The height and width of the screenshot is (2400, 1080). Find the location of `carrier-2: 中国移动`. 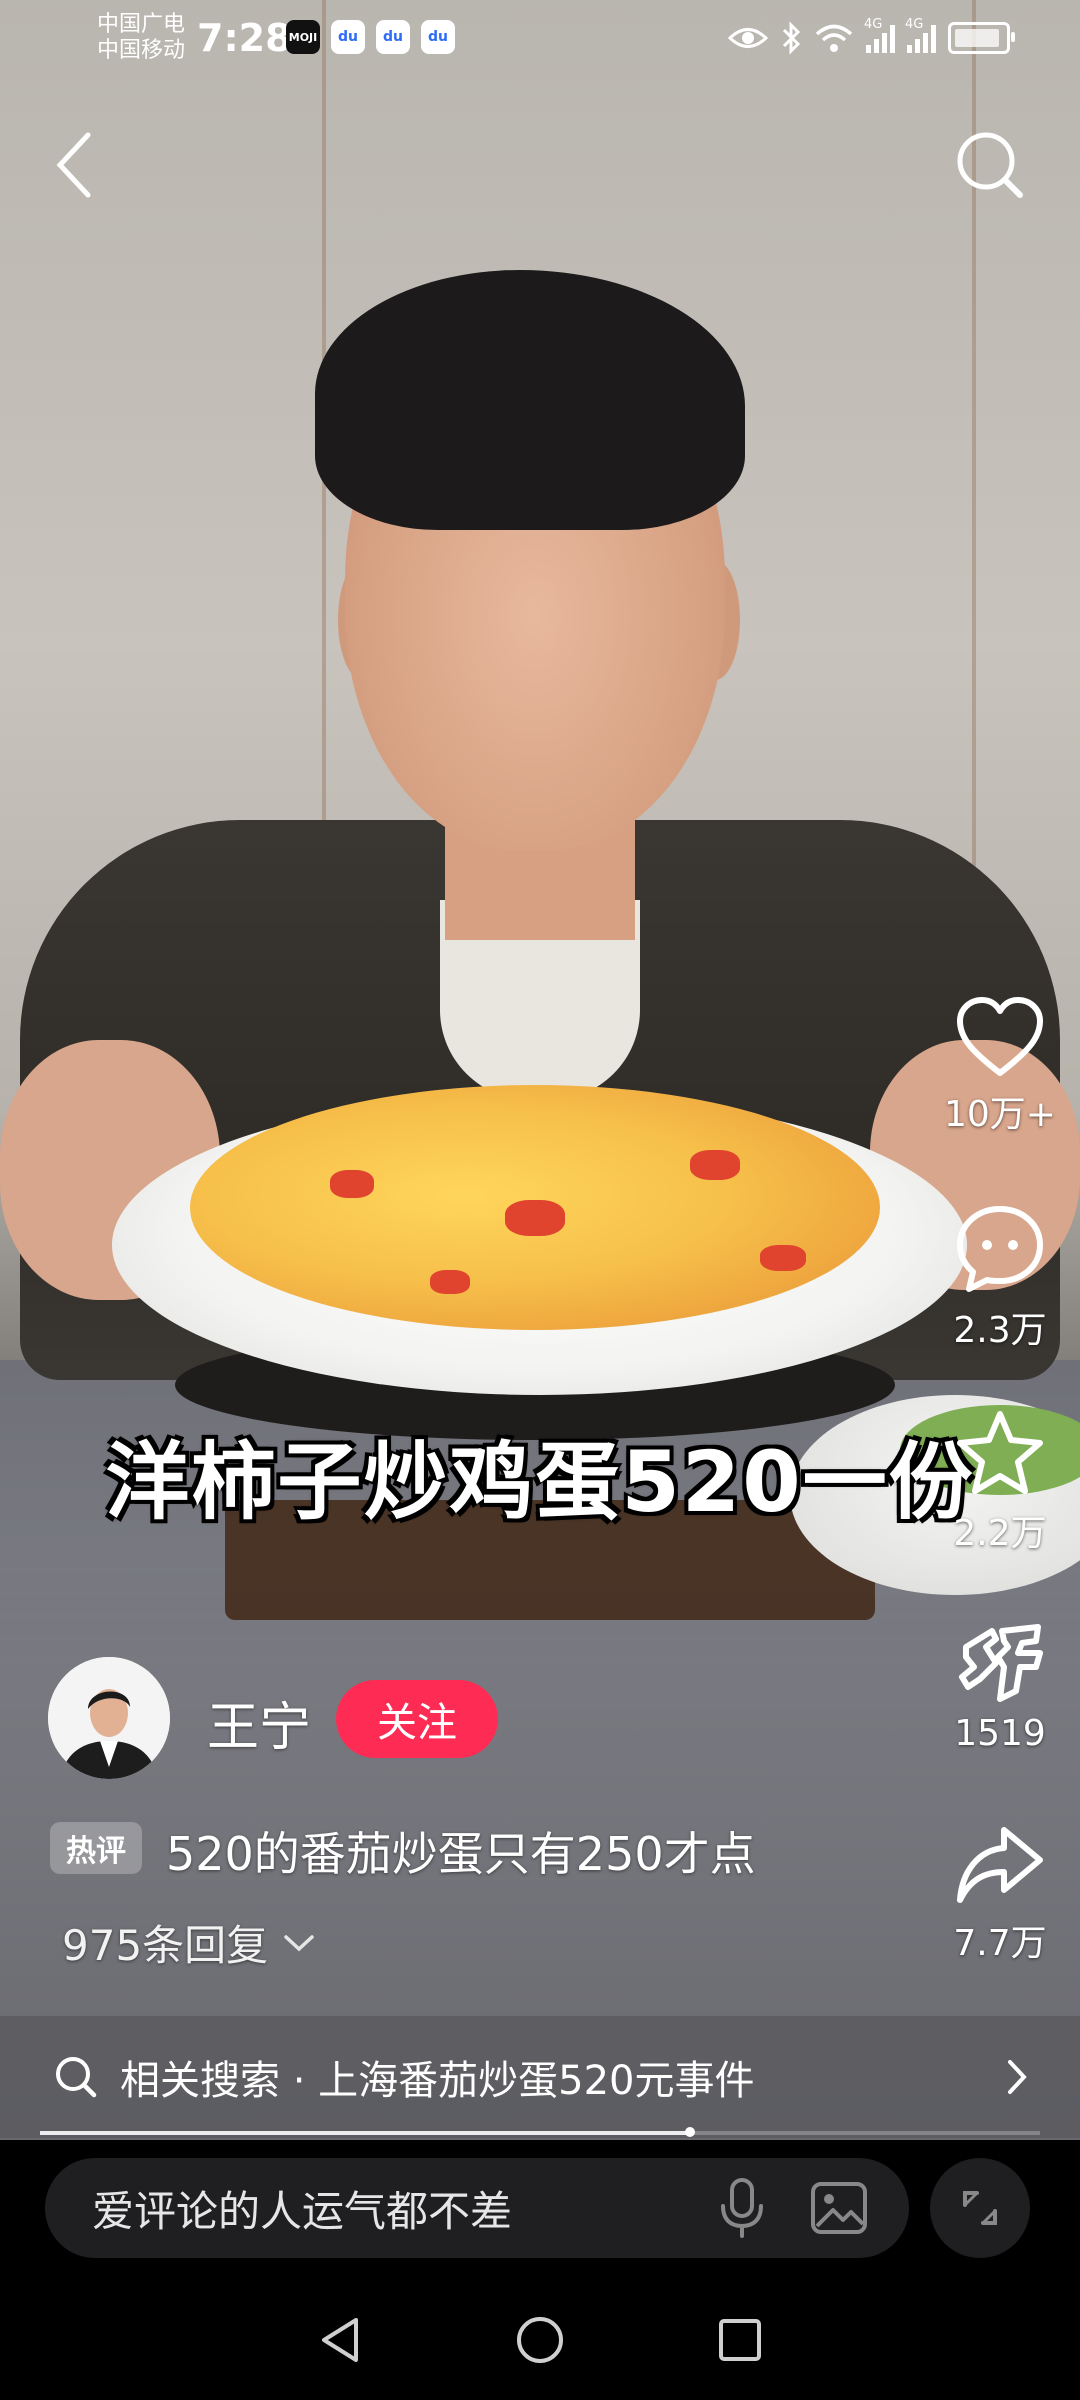

carrier-2: 中国移动 is located at coordinates (141, 50).